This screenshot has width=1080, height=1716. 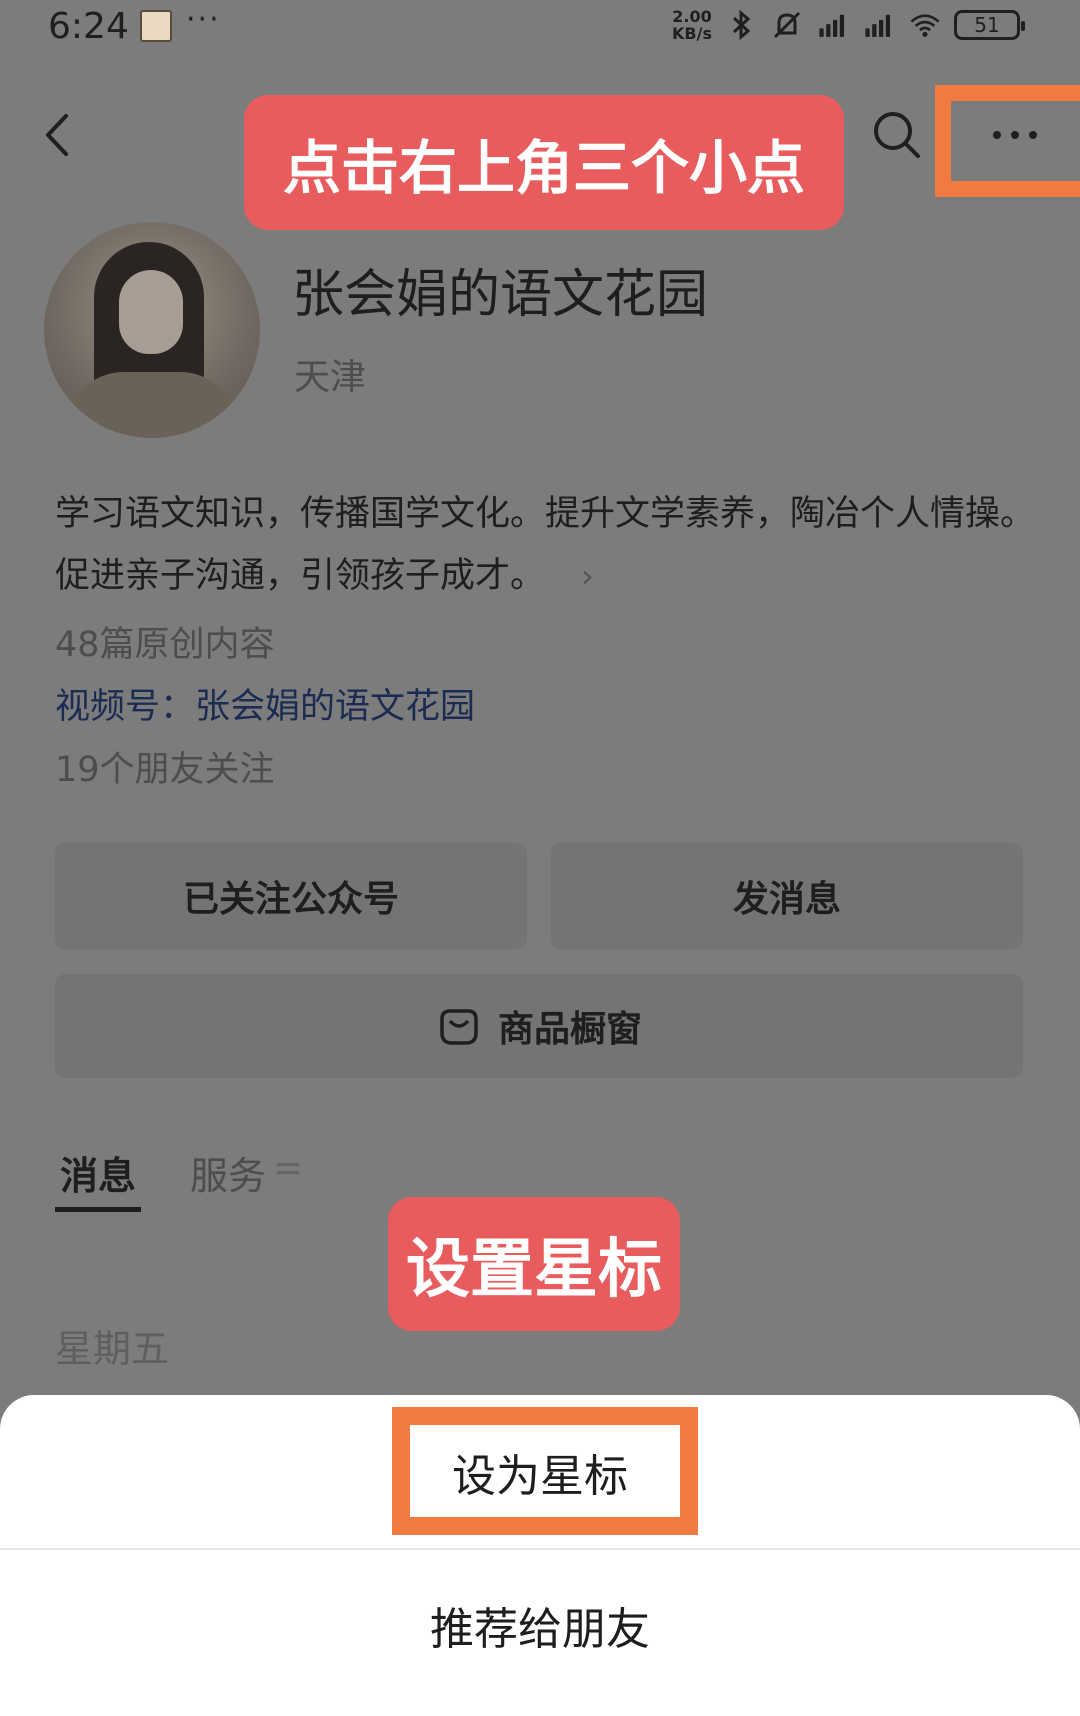 I want to click on set-star-highlight-box, so click(x=545, y=1471).